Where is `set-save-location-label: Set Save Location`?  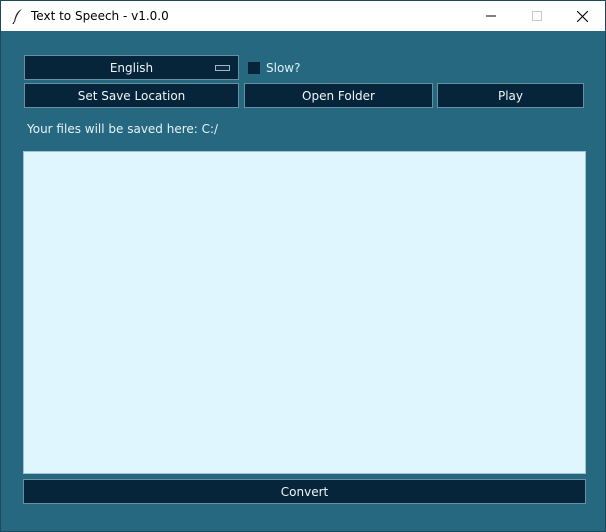
set-save-location-label: Set Save Location is located at coordinates (131, 95).